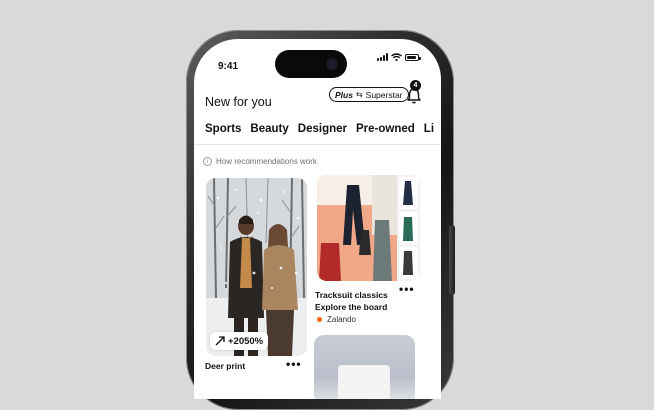 This screenshot has height=410, width=654. What do you see at coordinates (311, 64) in the screenshot?
I see `dynamic-island` at bounding box center [311, 64].